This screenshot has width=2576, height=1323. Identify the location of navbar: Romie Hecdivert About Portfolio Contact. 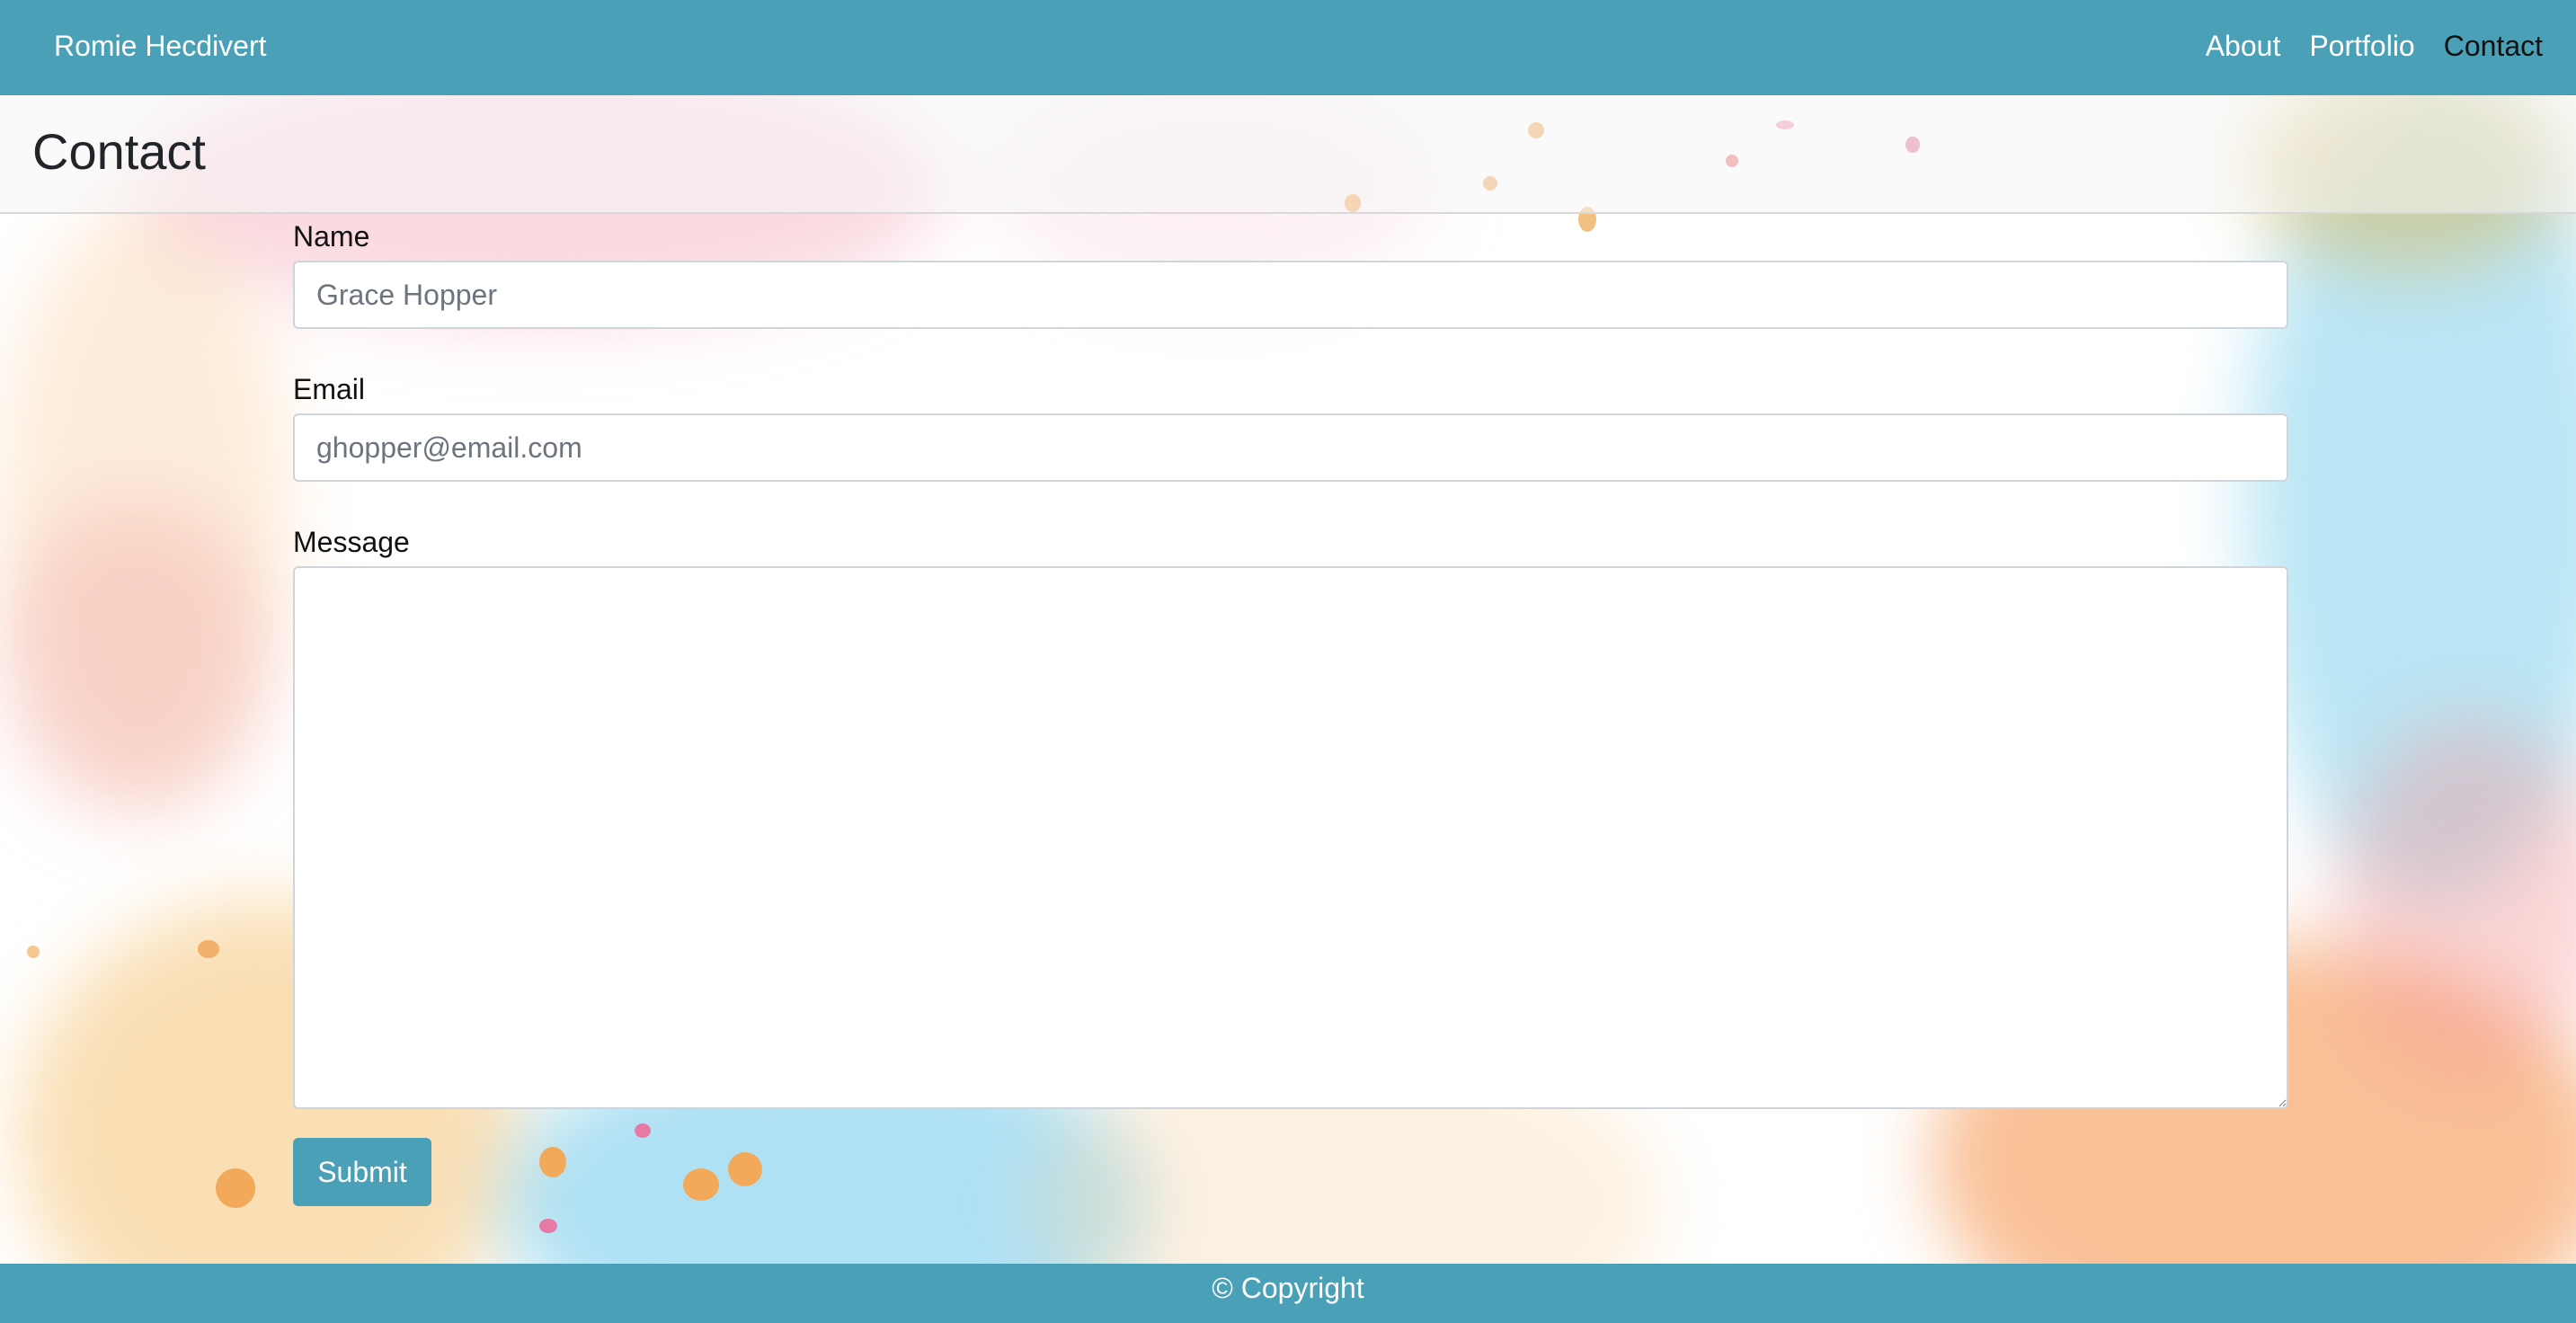
(1288, 47).